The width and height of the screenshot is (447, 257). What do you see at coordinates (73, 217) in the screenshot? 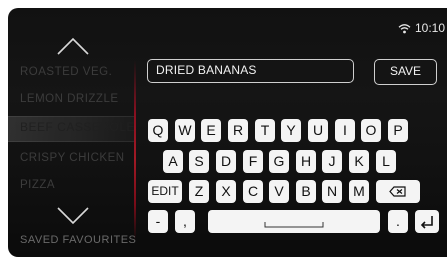
I see `chevron-down-icon` at bounding box center [73, 217].